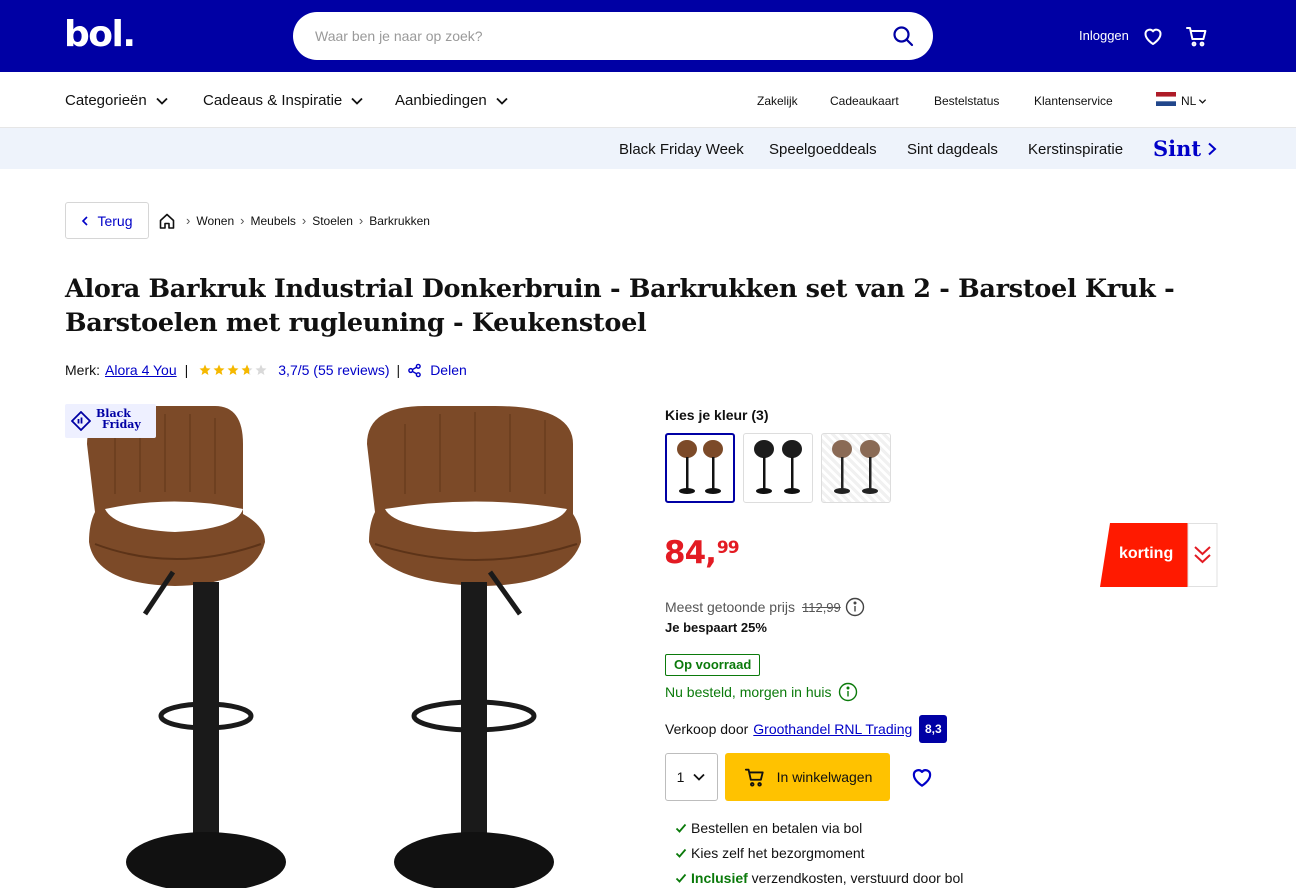 The height and width of the screenshot is (888, 1296). What do you see at coordinates (215, 221) in the screenshot?
I see `breadcrumb-item-wonen: Wonen` at bounding box center [215, 221].